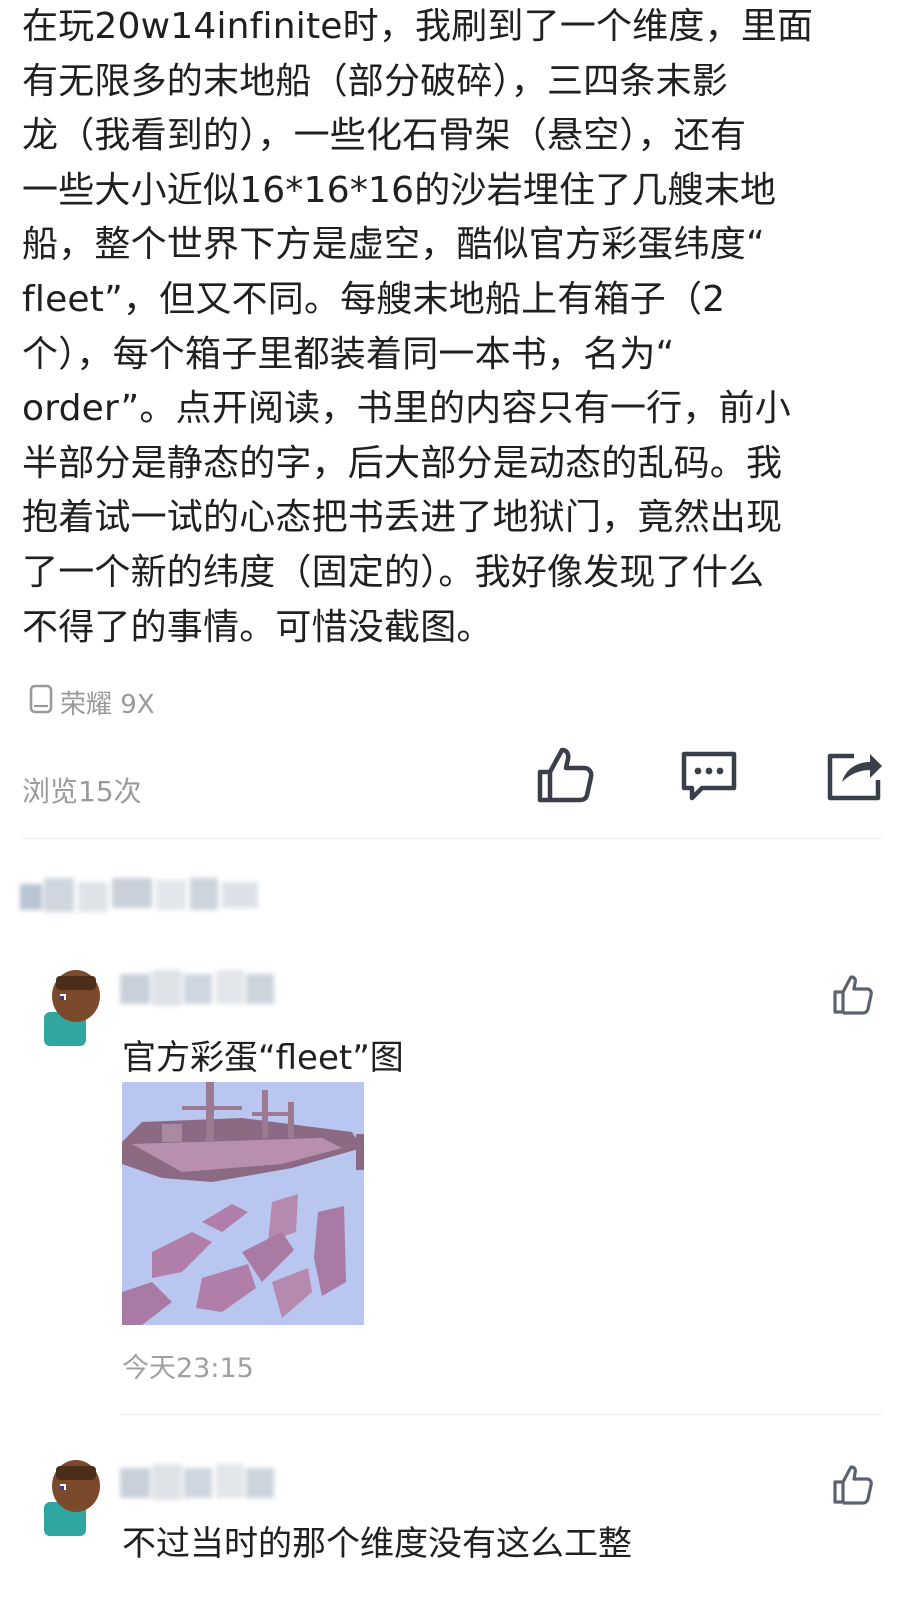  What do you see at coordinates (82, 791) in the screenshot?
I see `view-count: 浏览15次` at bounding box center [82, 791].